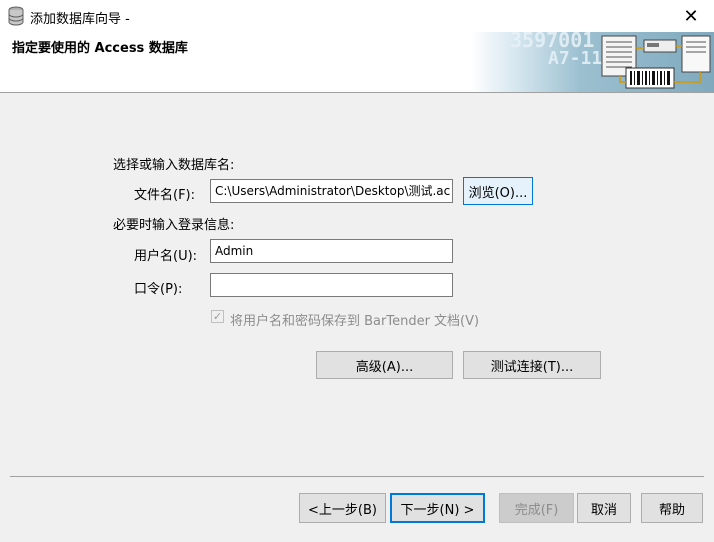 This screenshot has width=714, height=542. Describe the element at coordinates (357, 62) in the screenshot. I see `wizard-header: 指定要使用的 Access 数据库 3597001 A7-118` at that location.